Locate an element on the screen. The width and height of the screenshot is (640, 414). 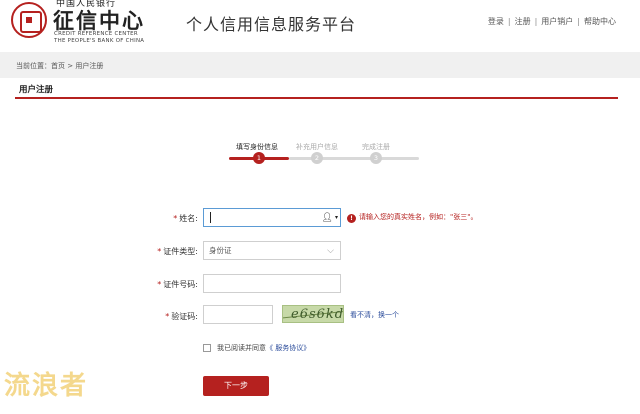
watermark: 流浪者 is located at coordinates (46, 386).